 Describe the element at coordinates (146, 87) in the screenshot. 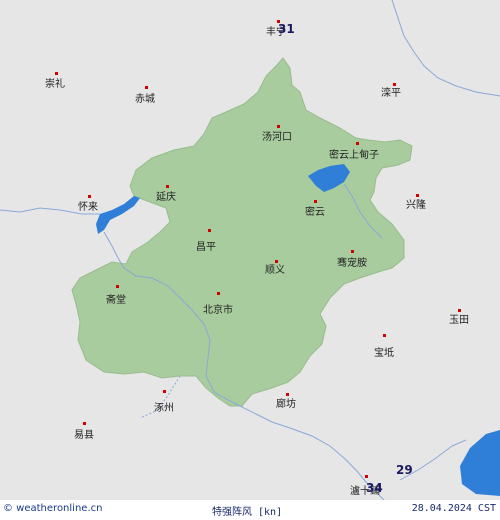

I see `city-dot-chicheng` at that location.